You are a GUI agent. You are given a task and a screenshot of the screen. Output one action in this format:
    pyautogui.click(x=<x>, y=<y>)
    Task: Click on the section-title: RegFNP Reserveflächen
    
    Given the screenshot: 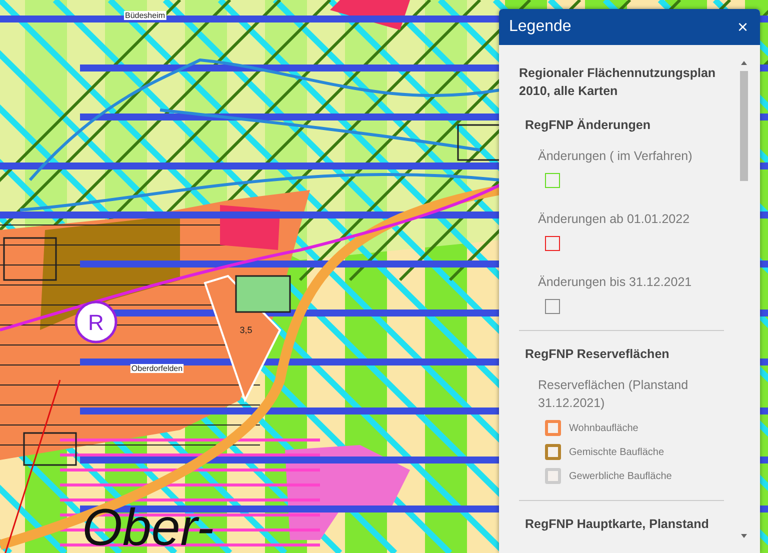 What is the action you would take?
    pyautogui.click(x=597, y=355)
    